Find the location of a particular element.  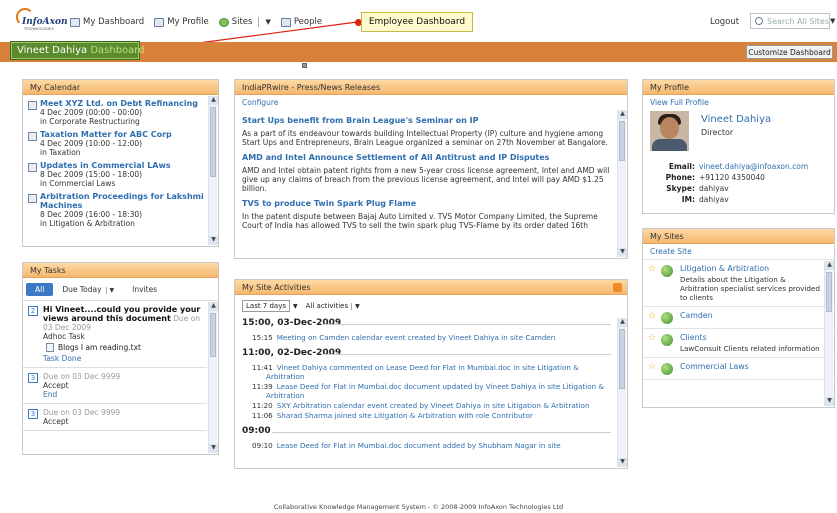

sites-scrollbar: ▲ ▼ is located at coordinates (829, 333).